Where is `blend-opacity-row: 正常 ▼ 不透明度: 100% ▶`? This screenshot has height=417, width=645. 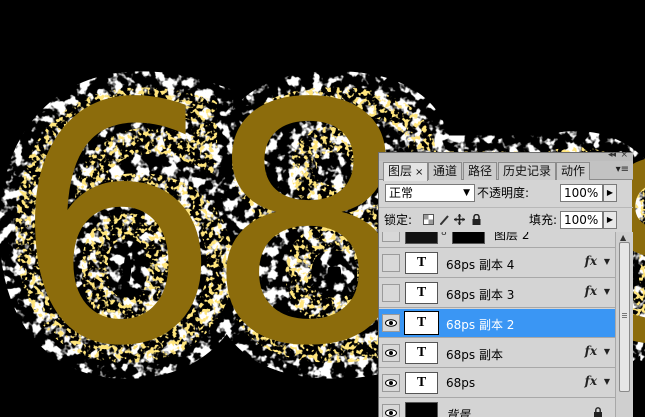 blend-opacity-row: 正常 ▼ 不透明度: 100% ▶ is located at coordinates (506, 193).